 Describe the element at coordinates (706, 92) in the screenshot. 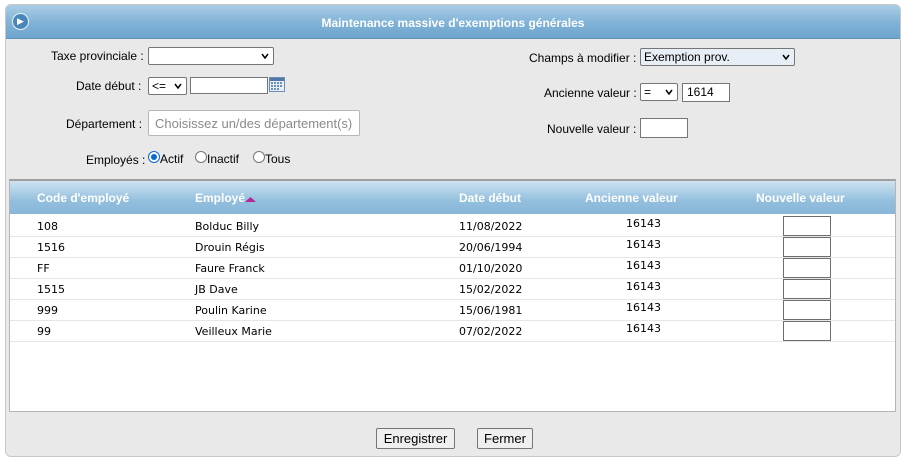

I see `ancienne-valeur-input: 1614` at that location.